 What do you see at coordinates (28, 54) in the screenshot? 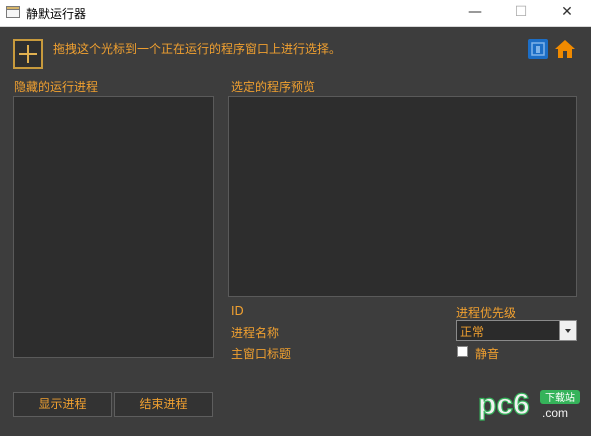
I see `crosshair-drag-handle` at bounding box center [28, 54].